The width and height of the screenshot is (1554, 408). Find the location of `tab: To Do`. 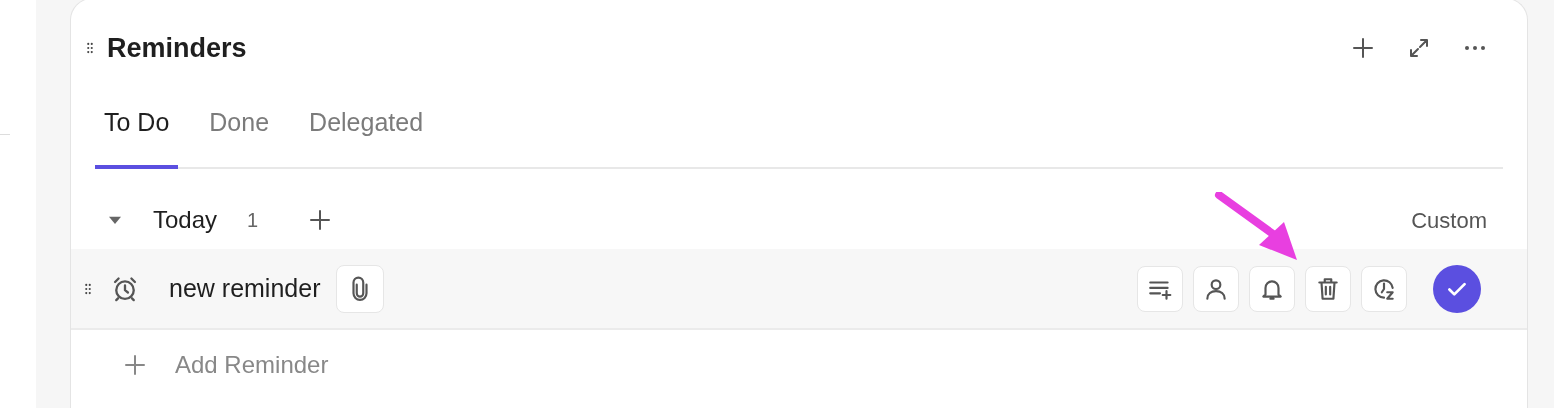

tab: To Do is located at coordinates (137, 133).